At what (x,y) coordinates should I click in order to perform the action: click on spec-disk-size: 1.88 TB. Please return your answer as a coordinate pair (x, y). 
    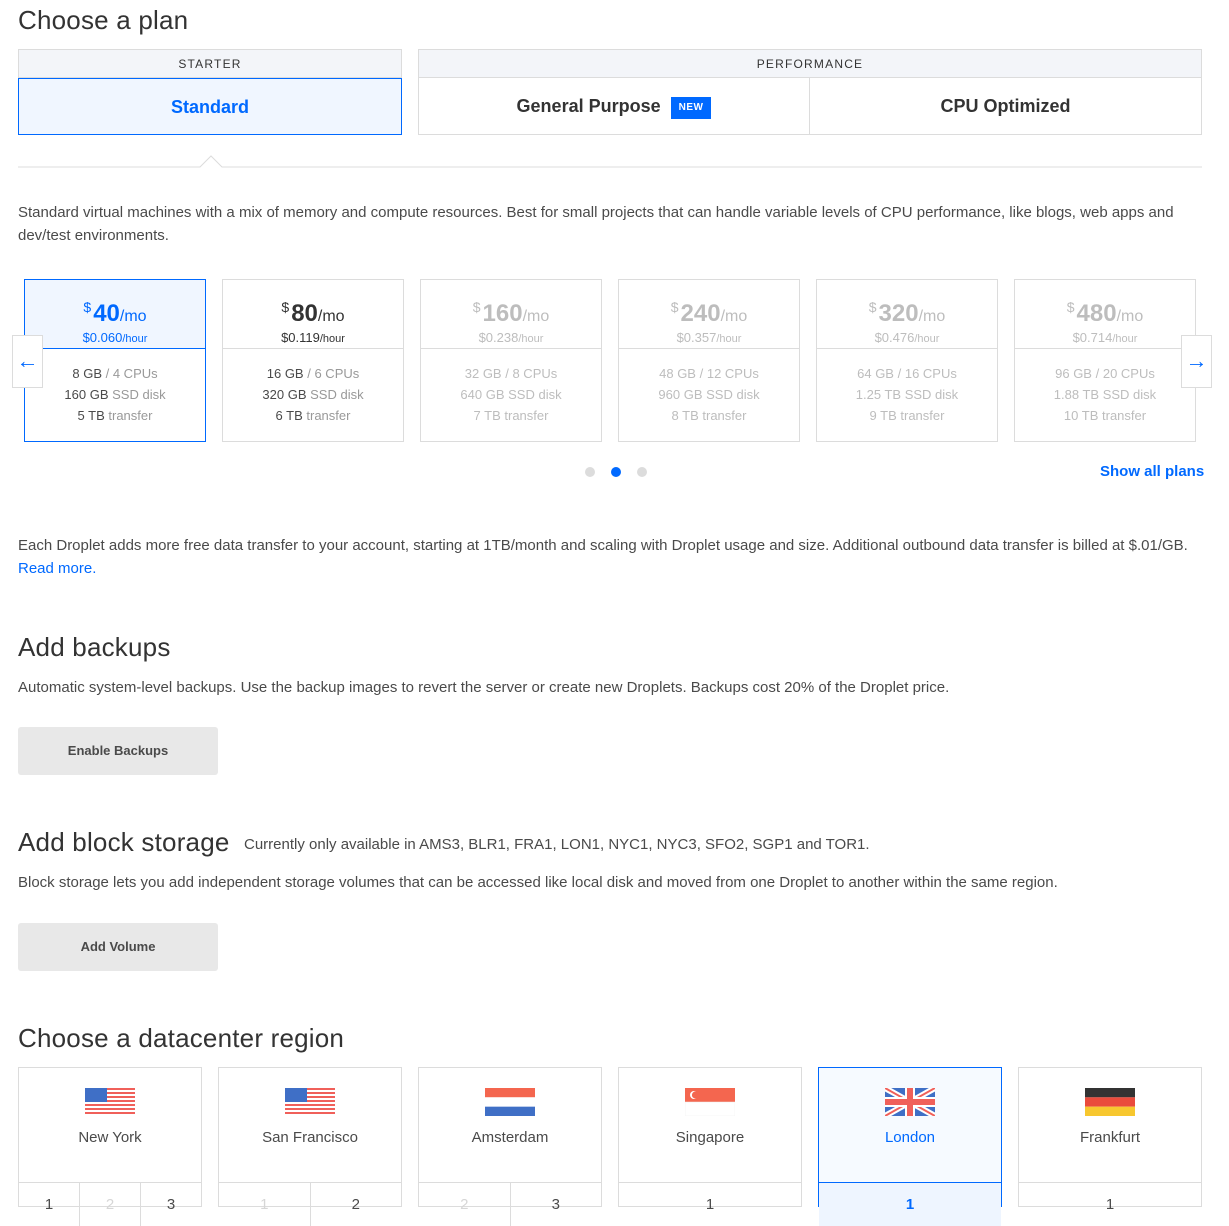
    Looking at the image, I should click on (1076, 394).